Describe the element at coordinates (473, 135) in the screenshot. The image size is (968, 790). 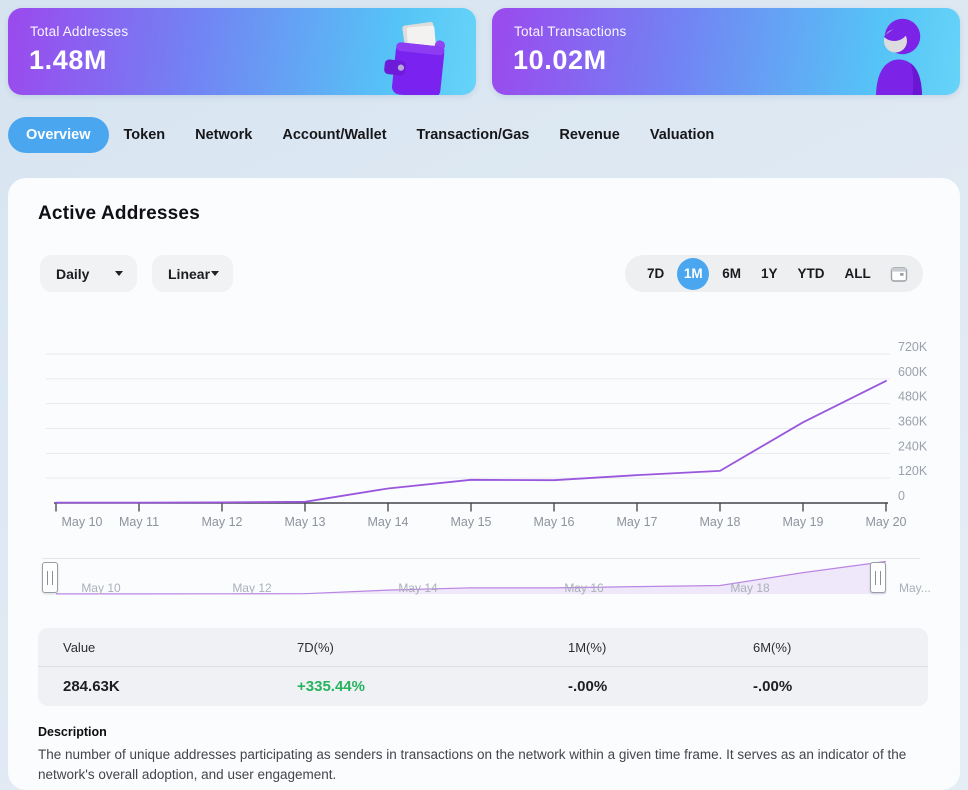
I see `tab-transaction-gas: Transaction/Gas` at that location.